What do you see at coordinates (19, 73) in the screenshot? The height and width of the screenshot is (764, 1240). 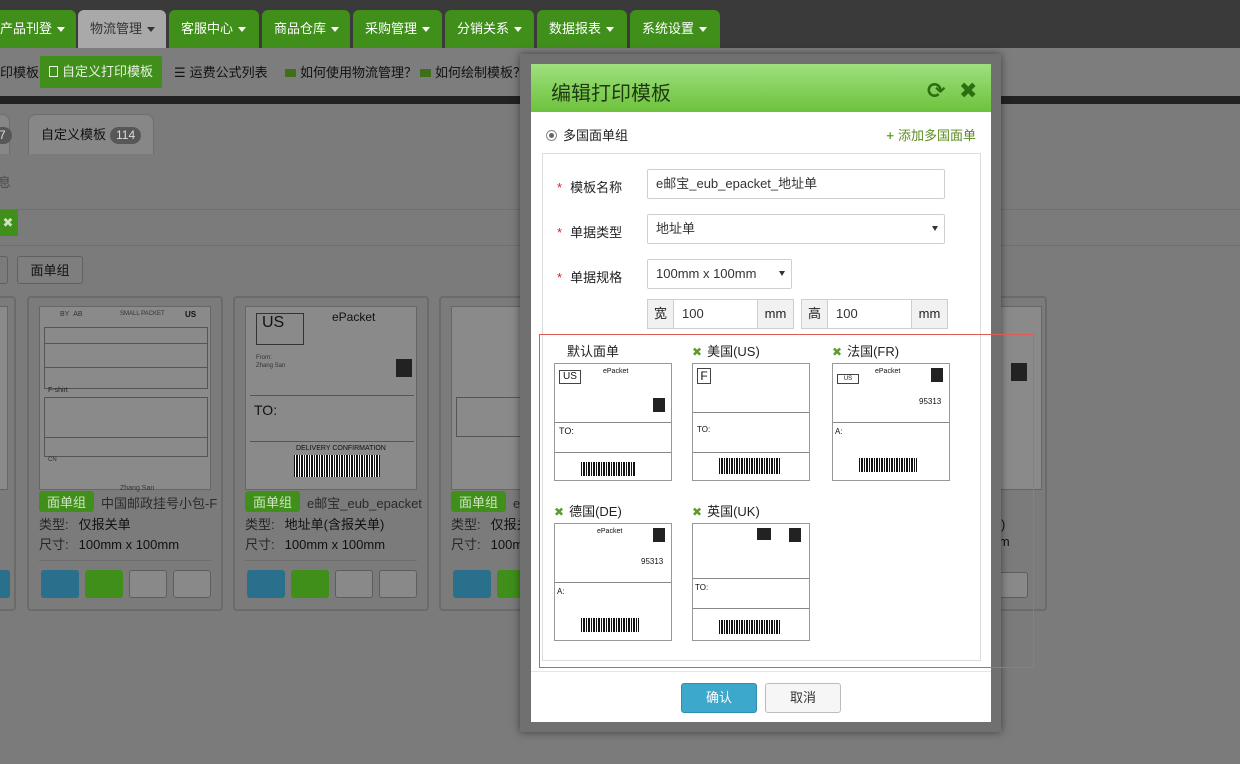 I see `subnav-print-template: 印模板` at bounding box center [19, 73].